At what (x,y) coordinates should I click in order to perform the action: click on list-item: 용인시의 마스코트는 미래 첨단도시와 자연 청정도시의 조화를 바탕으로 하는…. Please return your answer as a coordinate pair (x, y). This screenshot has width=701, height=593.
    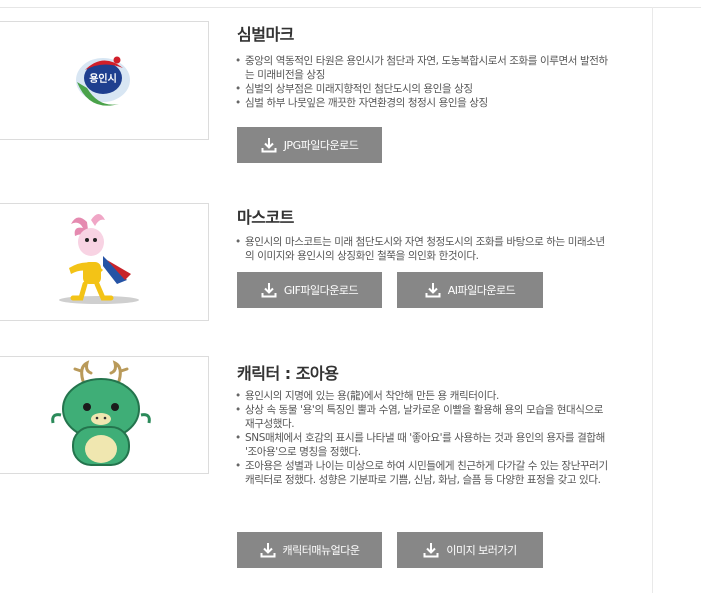
    Looking at the image, I should click on (423, 249).